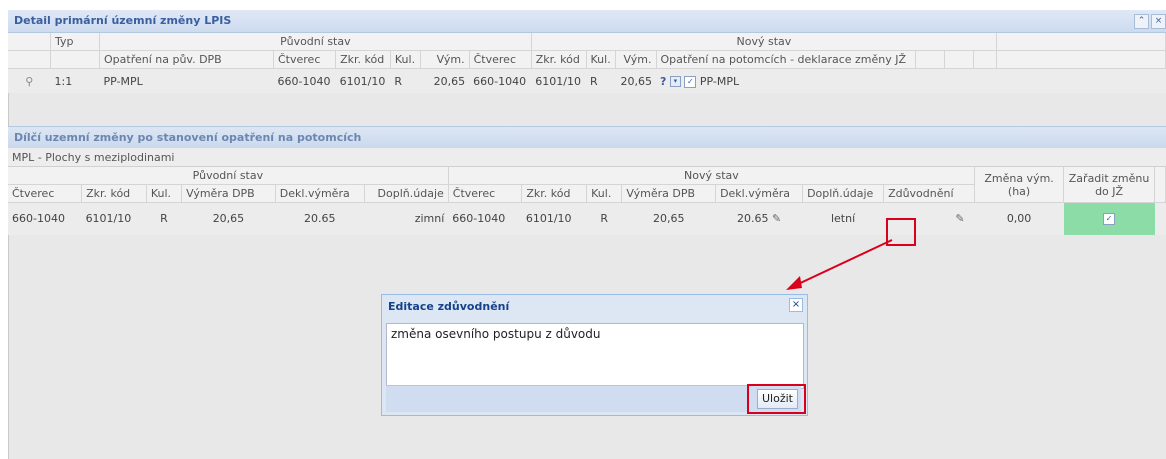  Describe the element at coordinates (843, 218) in the screenshot. I see `cell-dopln-b2: letní` at that location.